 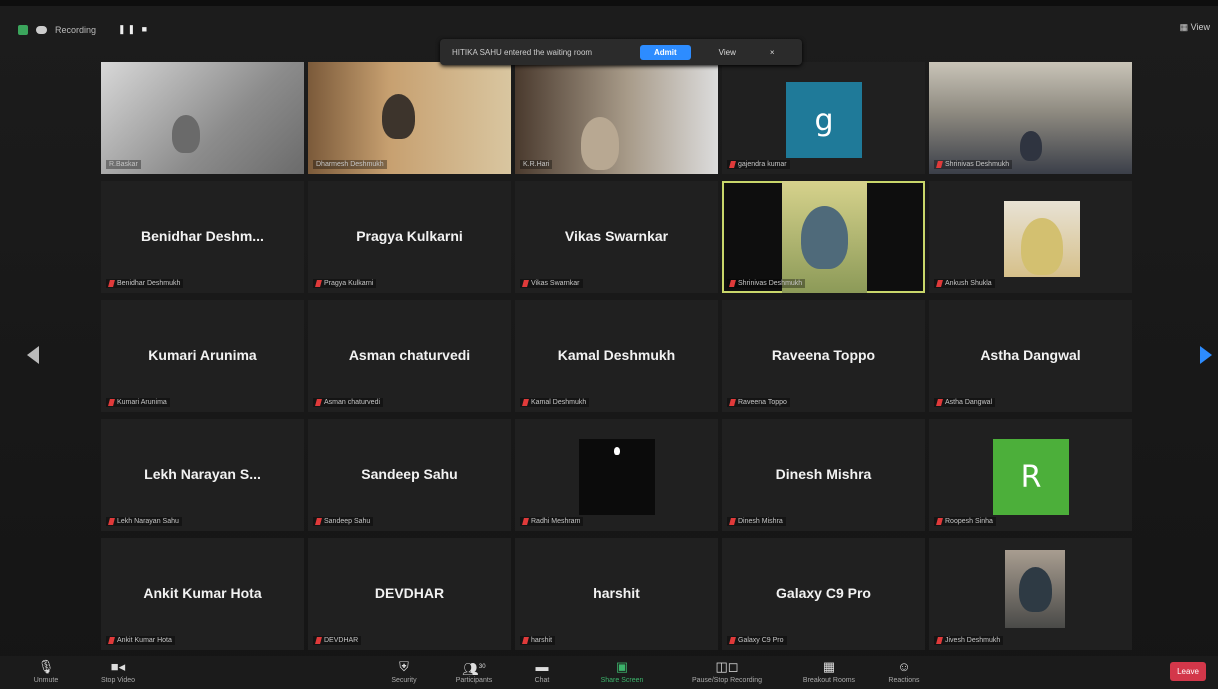 I want to click on muted-mic-icon: 🎙︎, so click(x=46, y=666).